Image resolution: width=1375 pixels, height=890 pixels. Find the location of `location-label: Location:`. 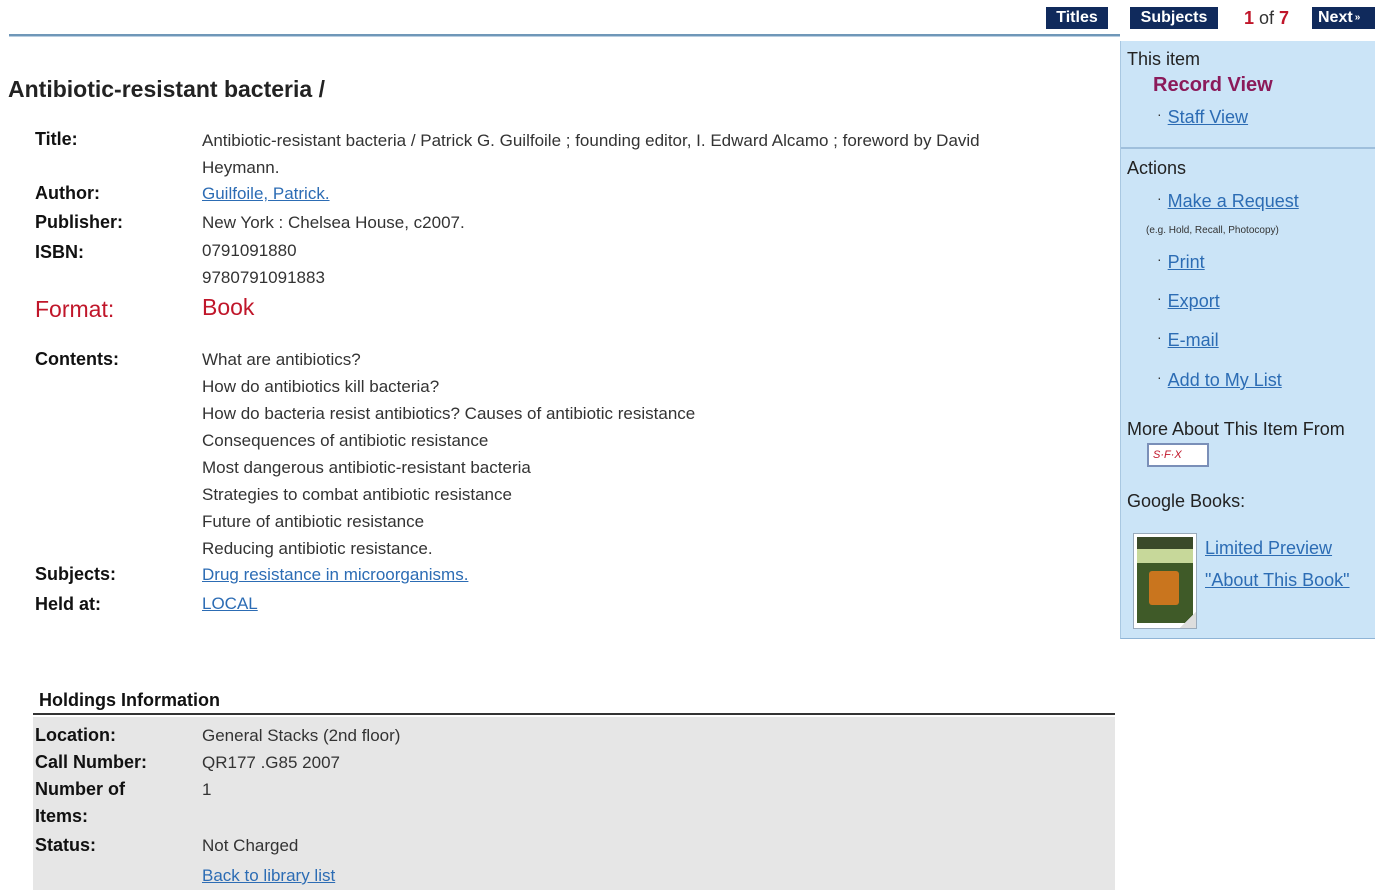

location-label: Location: is located at coordinates (75, 735).